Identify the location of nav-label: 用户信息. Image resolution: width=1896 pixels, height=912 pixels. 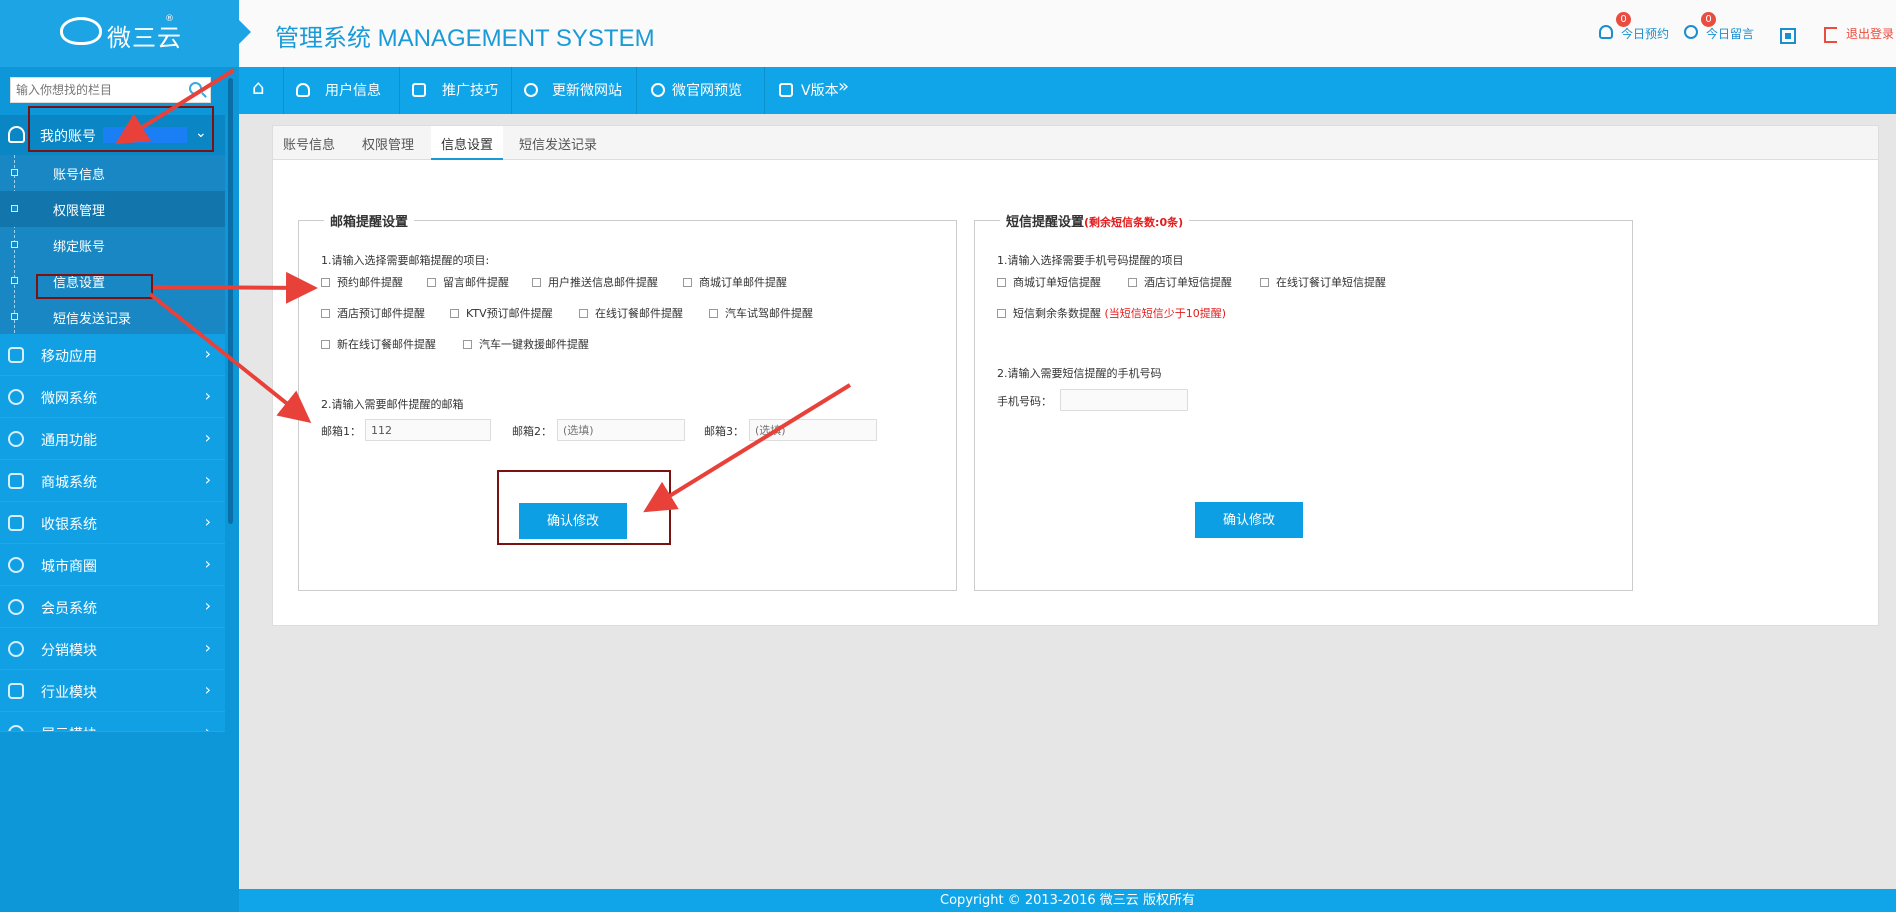
(353, 91).